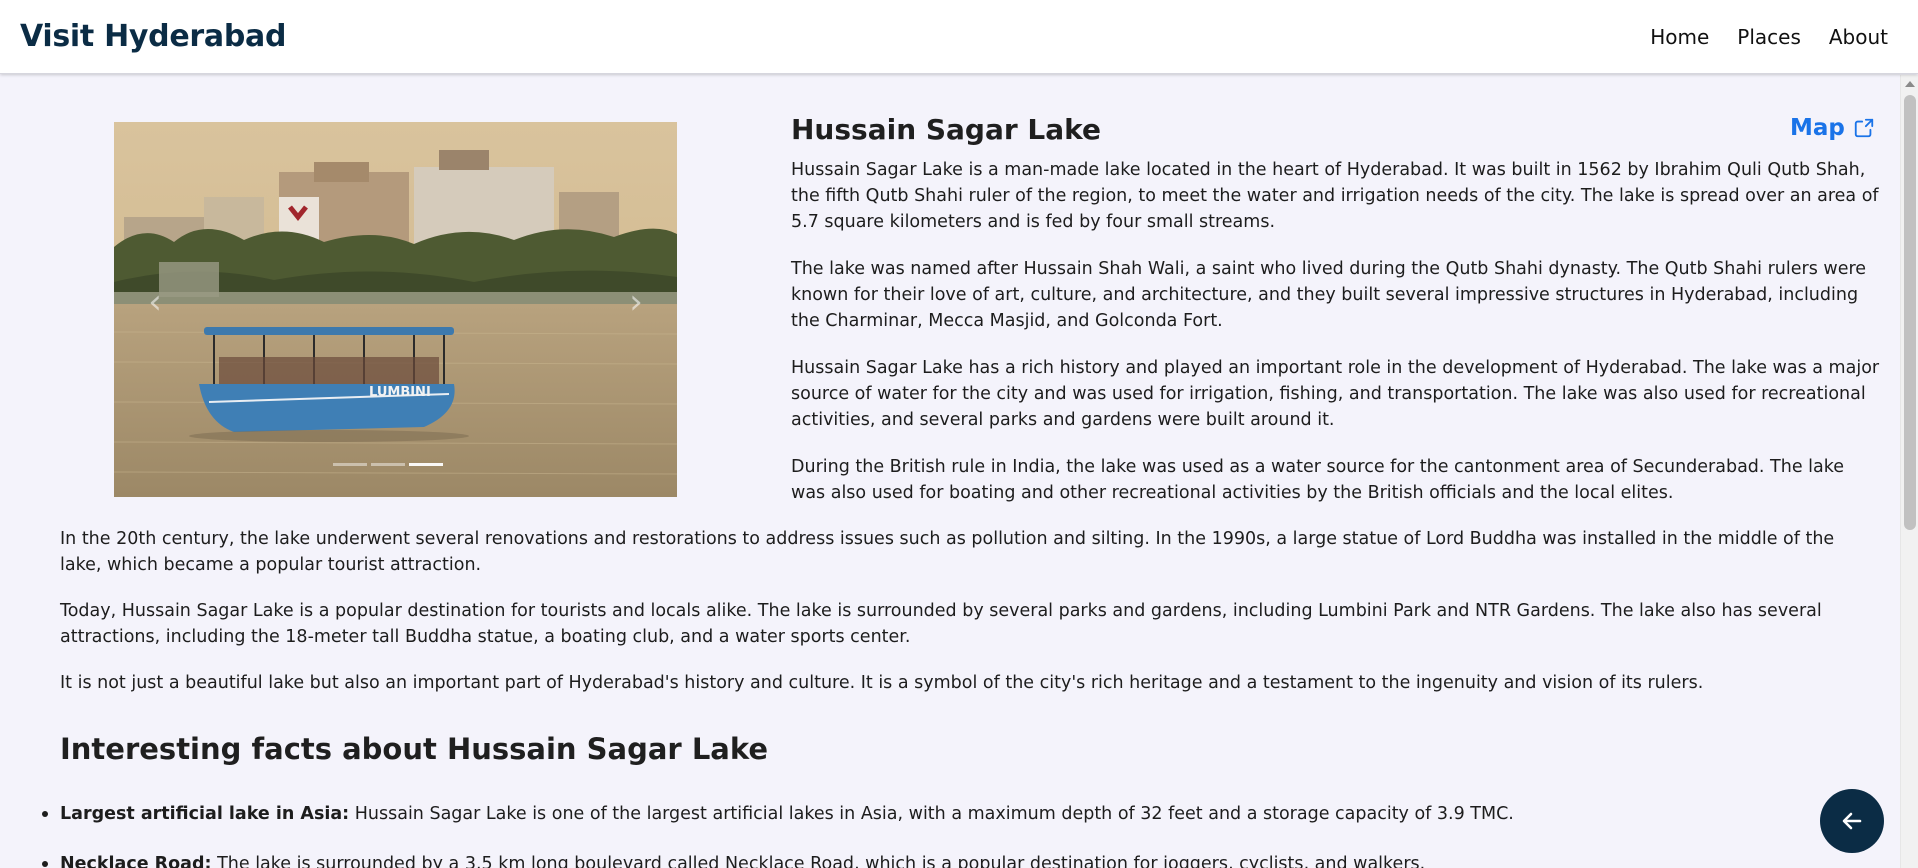  Describe the element at coordinates (1858, 37) in the screenshot. I see `nav-about-link: About` at that location.